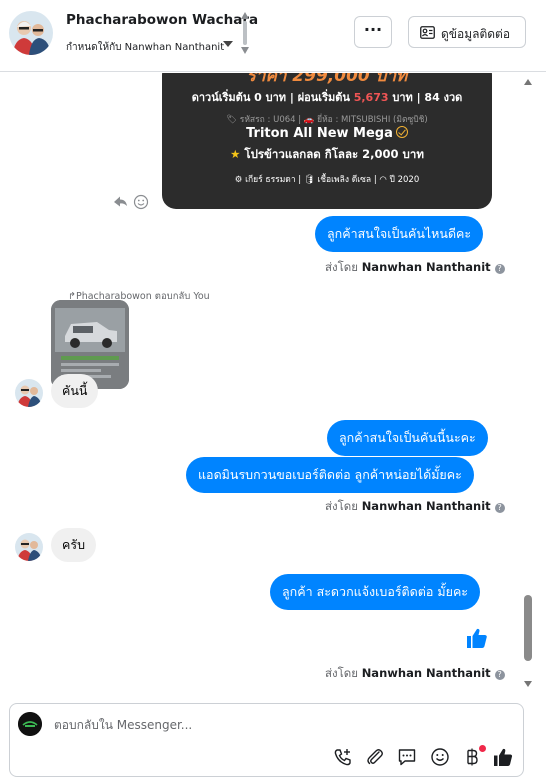 The width and height of the screenshot is (546, 784). What do you see at coordinates (245, 33) in the screenshot?
I see `up-down-arrows-icon` at bounding box center [245, 33].